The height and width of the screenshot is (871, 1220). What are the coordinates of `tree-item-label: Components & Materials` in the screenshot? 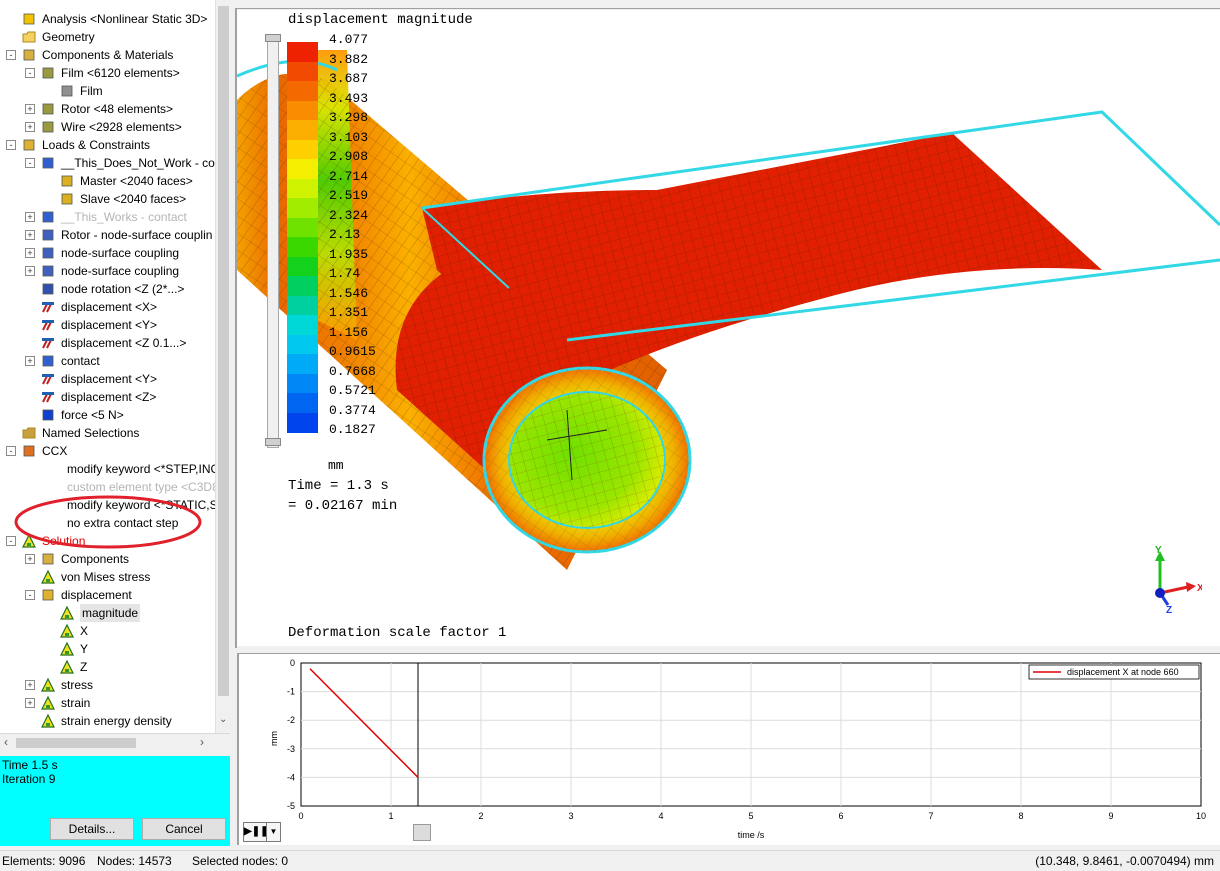 It's located at (108, 55).